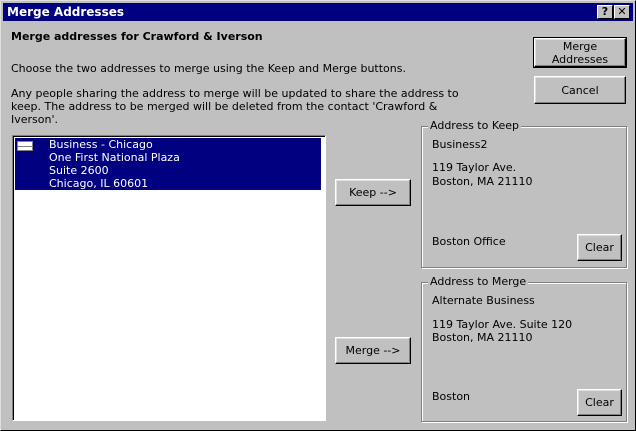  Describe the element at coordinates (483, 300) in the screenshot. I see `merge-address-type: Alternate Business` at that location.